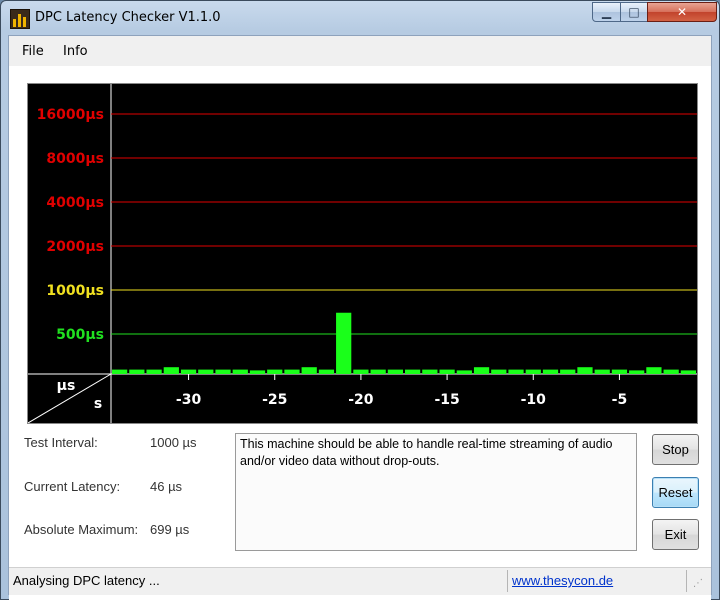  Describe the element at coordinates (61, 442) in the screenshot. I see `test-interval-label: Test Interval:` at that location.